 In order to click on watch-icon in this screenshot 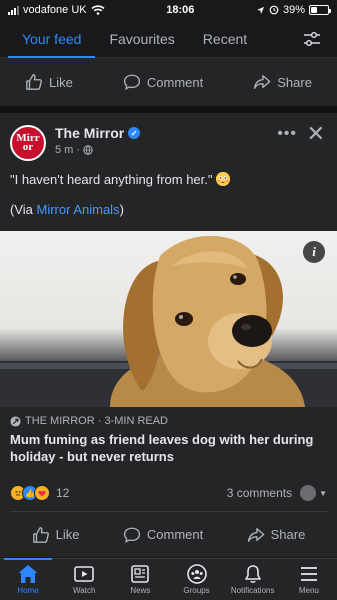, I will do `click(84, 574)`.